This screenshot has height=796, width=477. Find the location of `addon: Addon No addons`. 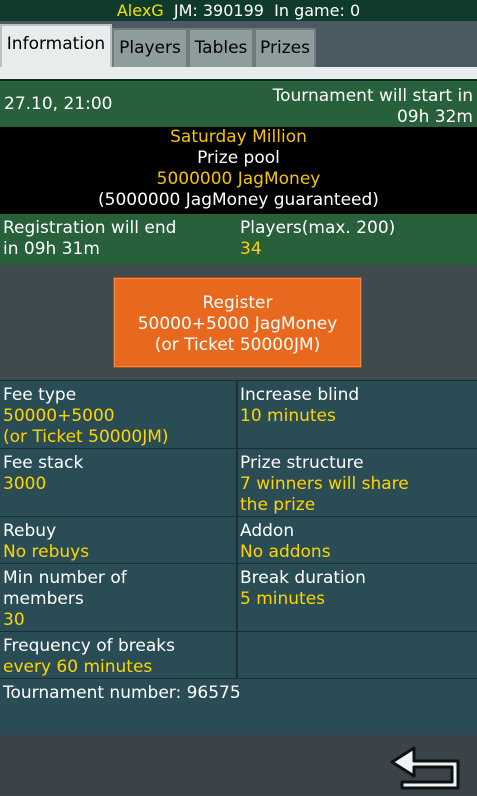

addon: Addon No addons is located at coordinates (285, 542).